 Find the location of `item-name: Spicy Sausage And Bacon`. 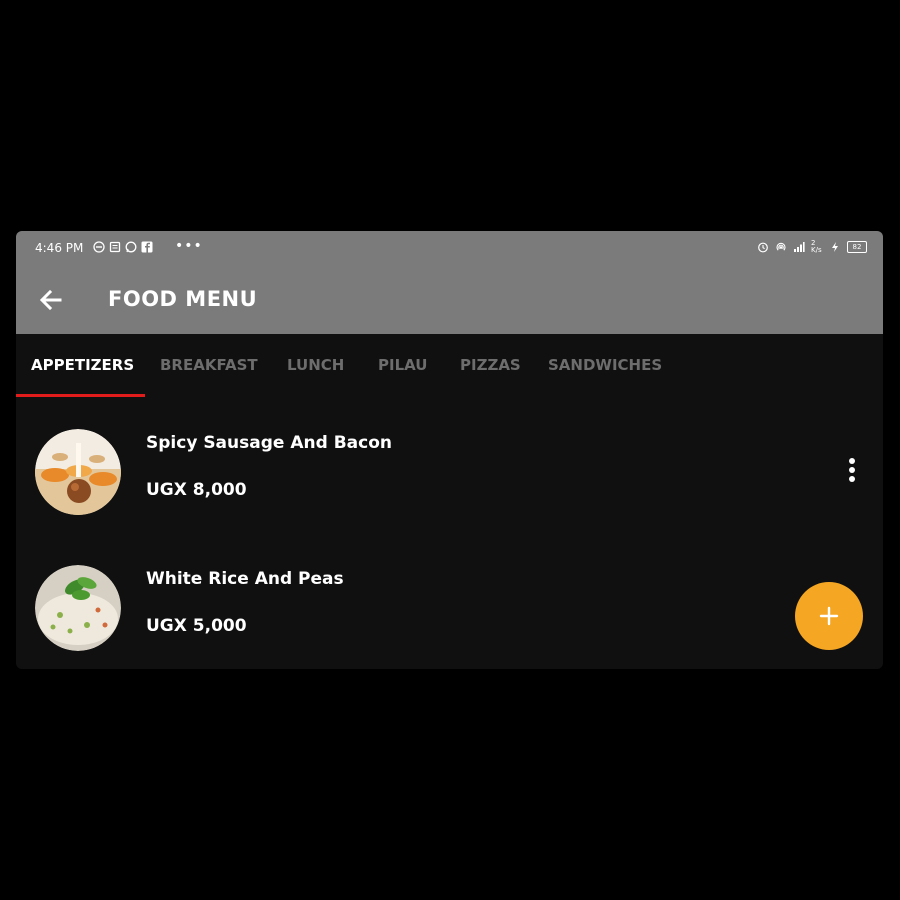

item-name: Spicy Sausage And Bacon is located at coordinates (269, 443).